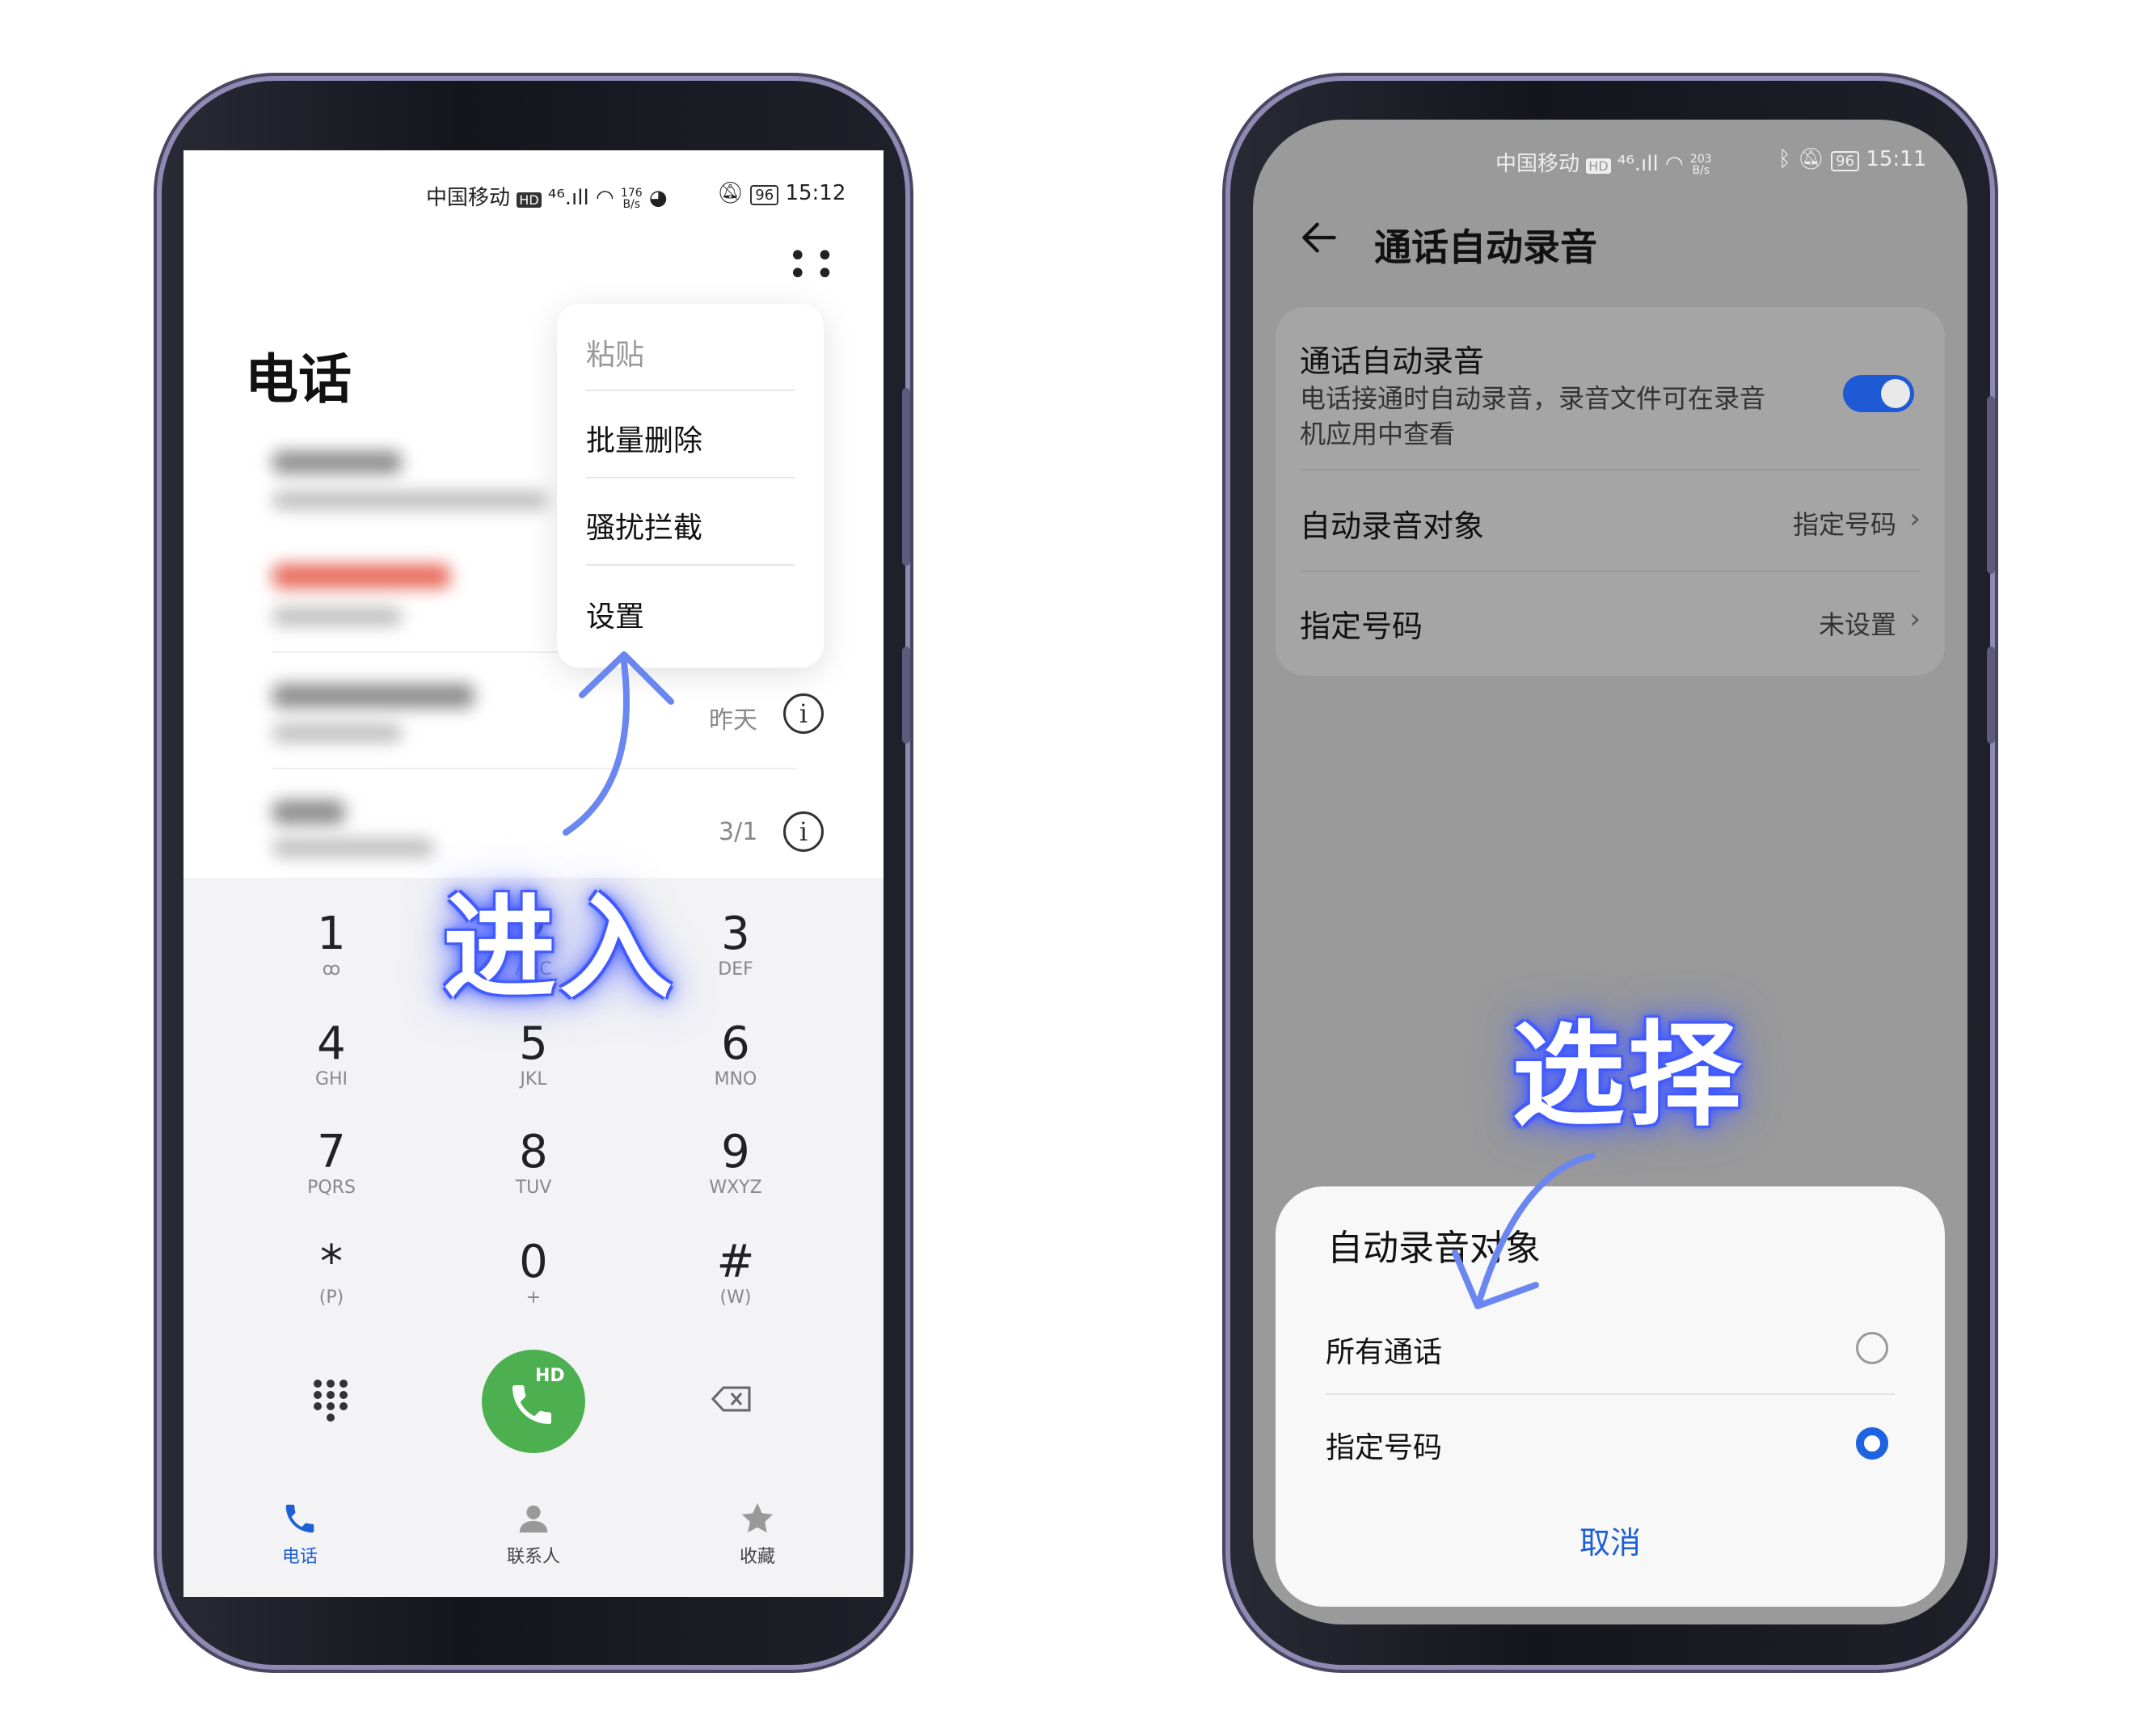 The image size is (2134, 1736). Describe the element at coordinates (1611, 520) in the screenshot. I see `setting-row-target: 自动录音对象 指定号码 ›` at that location.